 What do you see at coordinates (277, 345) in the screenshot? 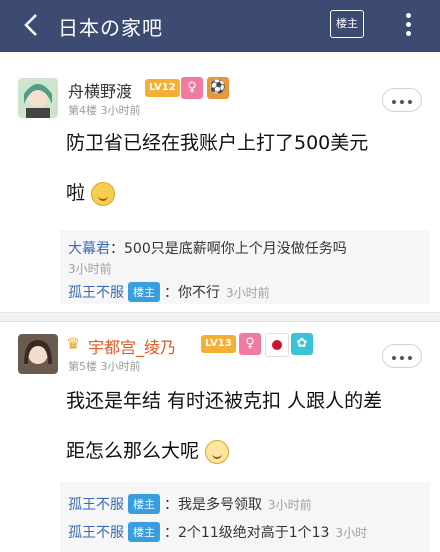
I see `japan-flag-icon` at bounding box center [277, 345].